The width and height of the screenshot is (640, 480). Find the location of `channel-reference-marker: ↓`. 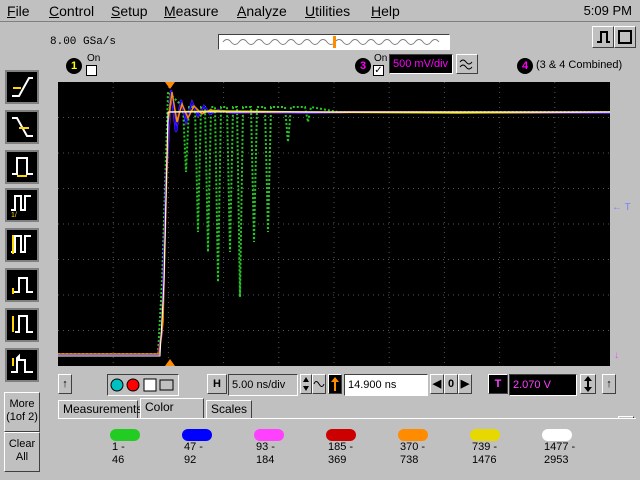

channel-reference-marker: ↓ is located at coordinates (616, 355).